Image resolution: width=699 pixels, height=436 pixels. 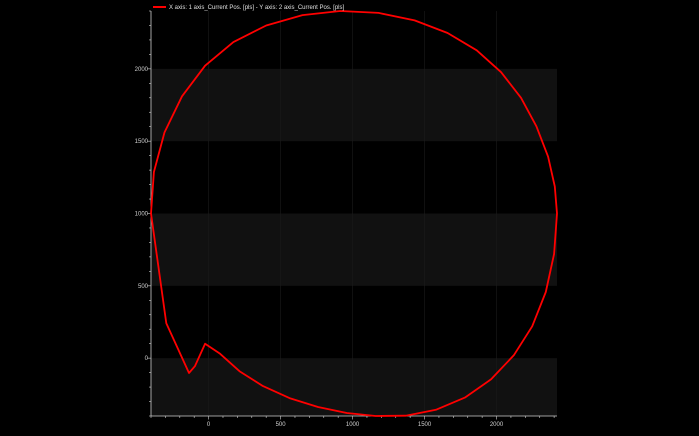 I want to click on x-tick-label: 1500, so click(x=425, y=425).